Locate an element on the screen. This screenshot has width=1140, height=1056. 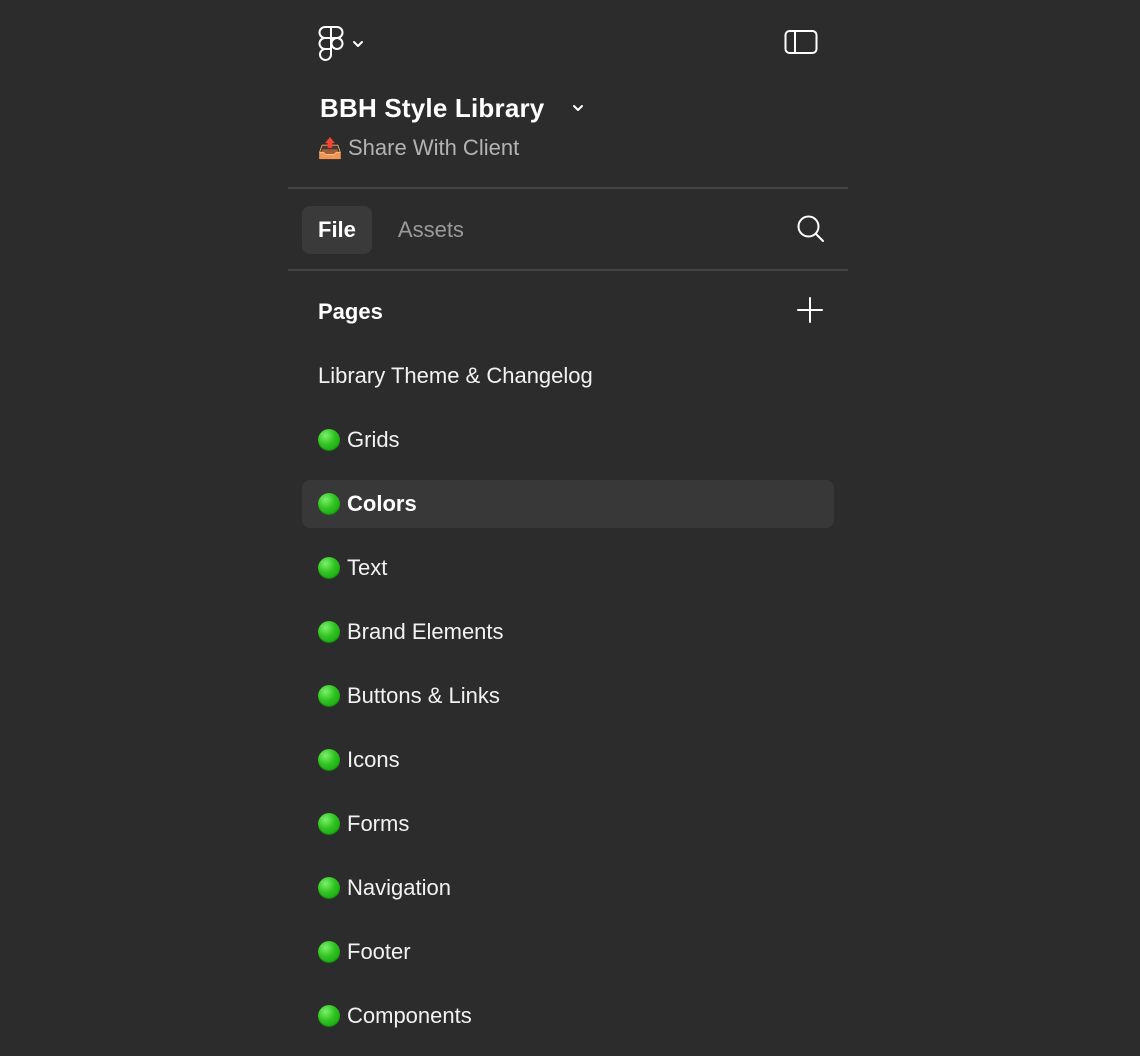
page-item-grids: Grids is located at coordinates (568, 440).